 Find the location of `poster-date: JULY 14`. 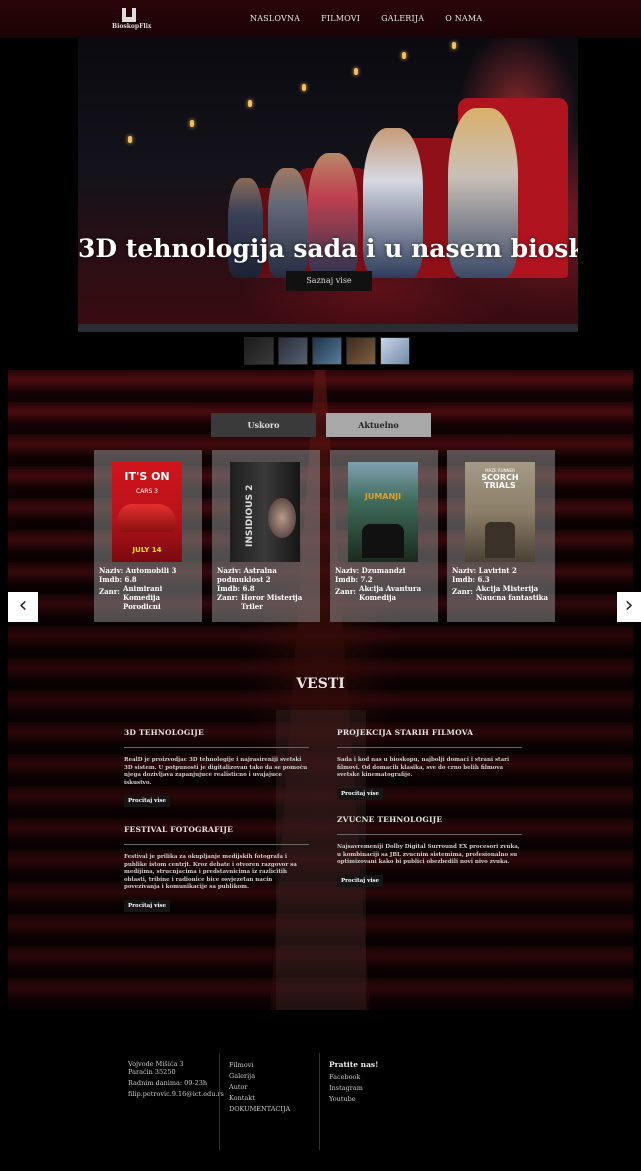

poster-date: JULY 14 is located at coordinates (147, 550).